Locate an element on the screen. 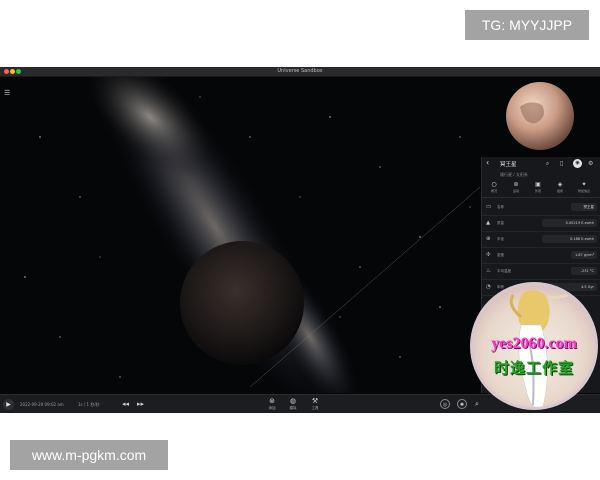 The image size is (600, 480). tools-button: ⚒ 工具 is located at coordinates (315, 404).